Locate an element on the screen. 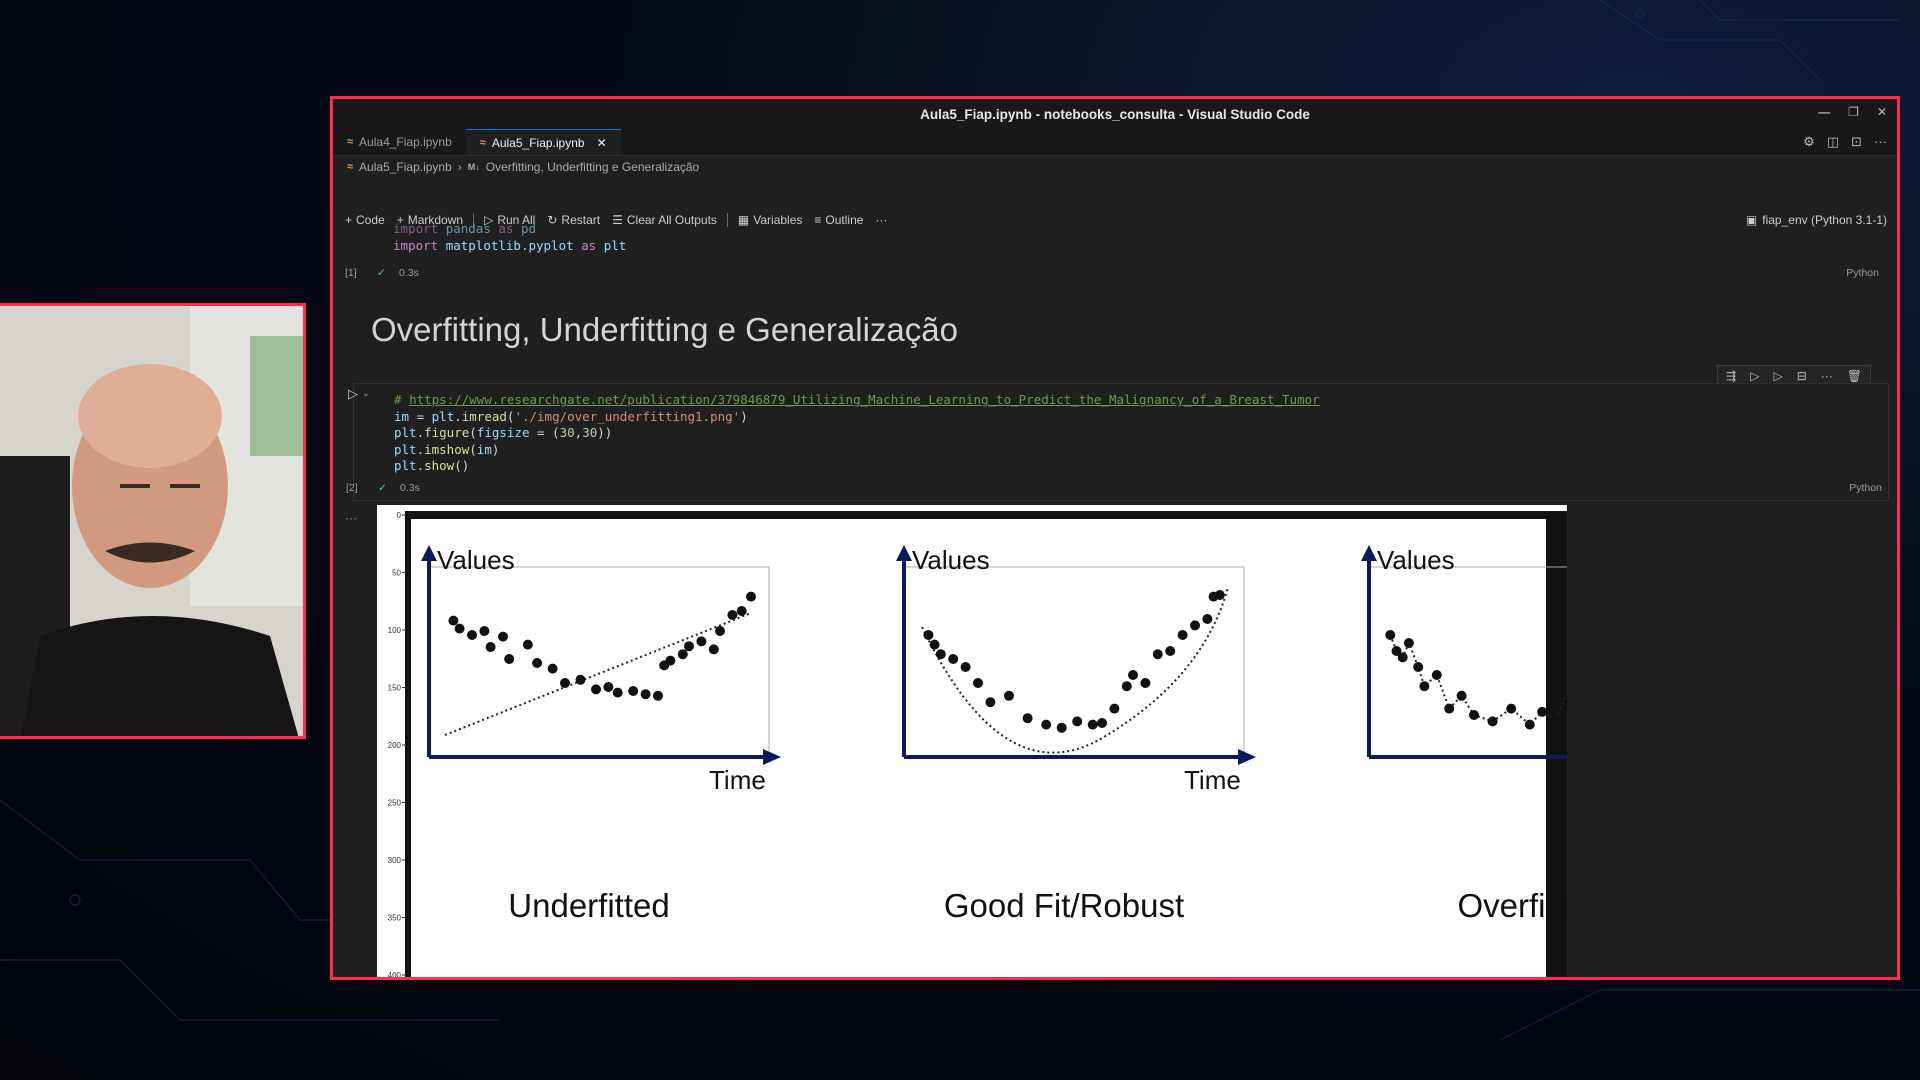 The width and height of the screenshot is (1920, 1080). execute-above-icon: ▷ is located at coordinates (1754, 376).